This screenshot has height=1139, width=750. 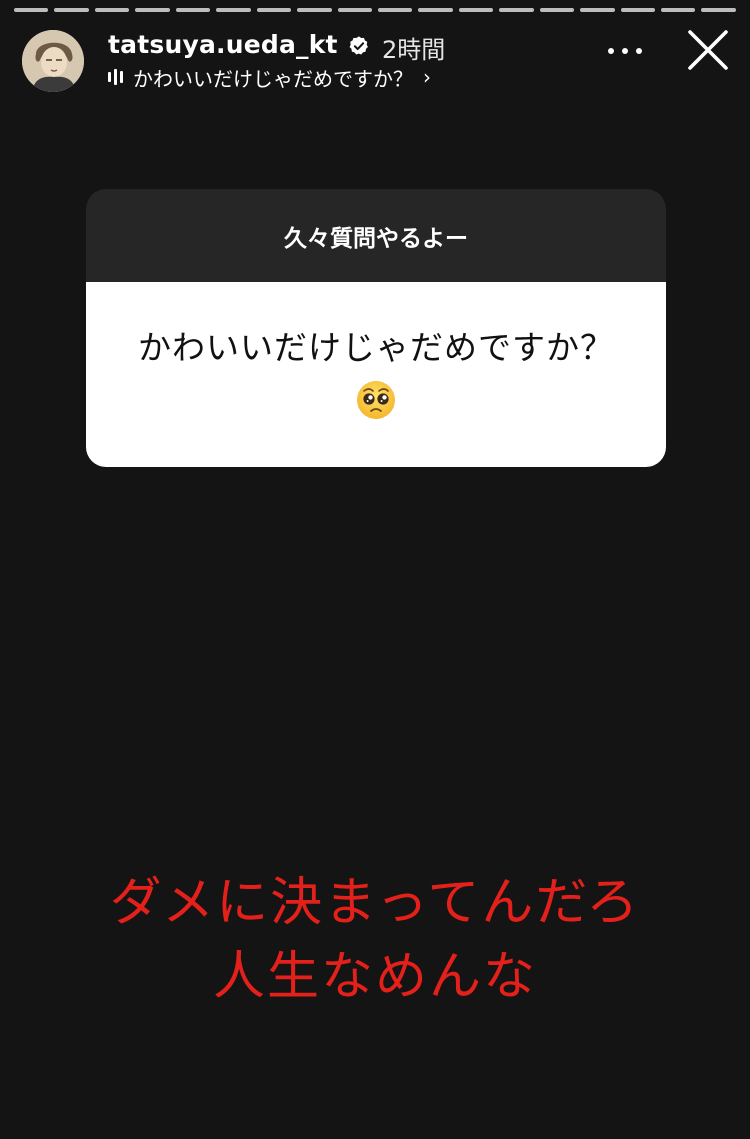 What do you see at coordinates (376, 60) in the screenshot?
I see `story-header: tatsuya.ueda_kt 2時間 かわいいだけじゃだめですか？ ›` at bounding box center [376, 60].